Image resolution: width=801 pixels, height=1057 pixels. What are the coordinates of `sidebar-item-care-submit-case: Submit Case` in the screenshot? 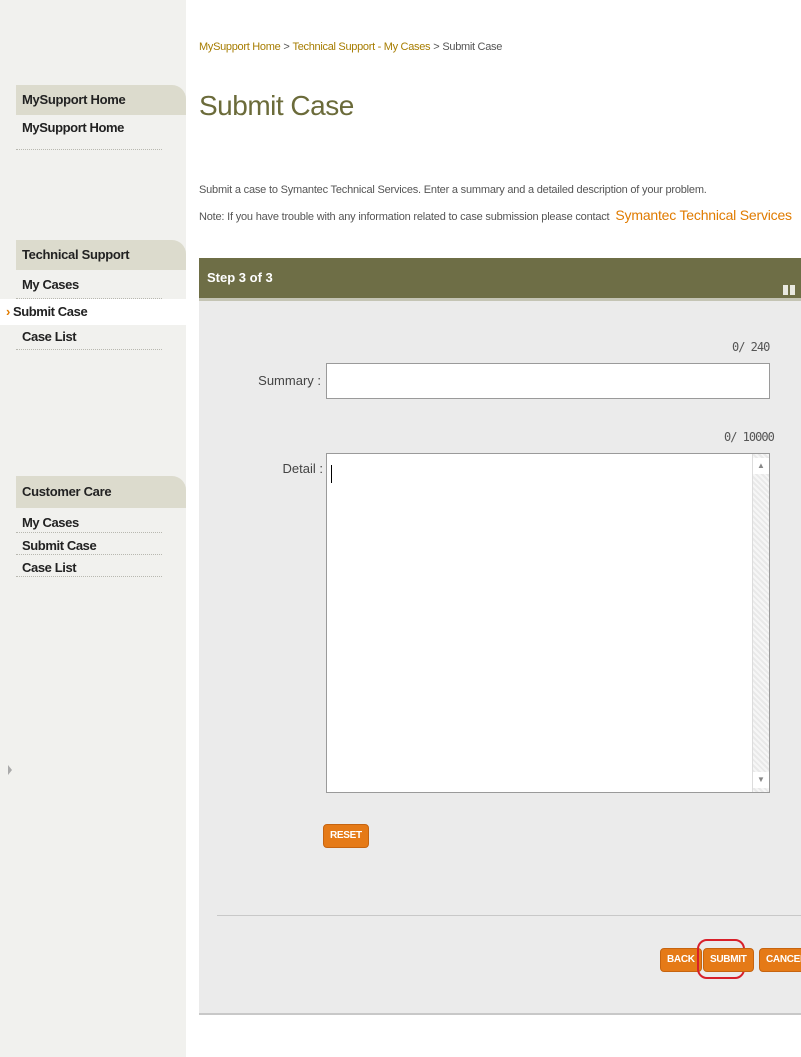 It's located at (89, 544).